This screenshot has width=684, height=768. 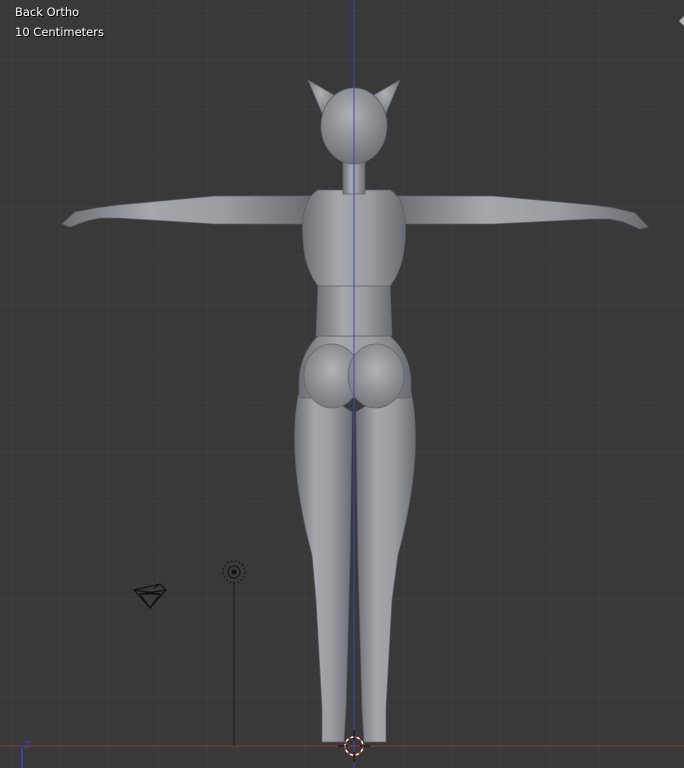 What do you see at coordinates (385, 561) in the screenshot?
I see `right-leg` at bounding box center [385, 561].